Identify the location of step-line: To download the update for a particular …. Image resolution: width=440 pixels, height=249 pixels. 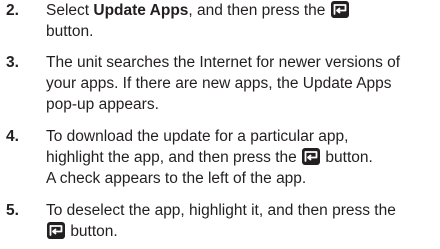
(197, 136).